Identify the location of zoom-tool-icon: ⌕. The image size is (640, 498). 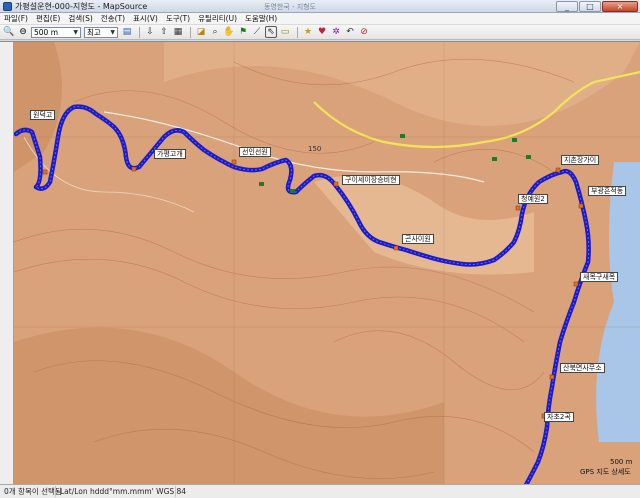
(215, 32).